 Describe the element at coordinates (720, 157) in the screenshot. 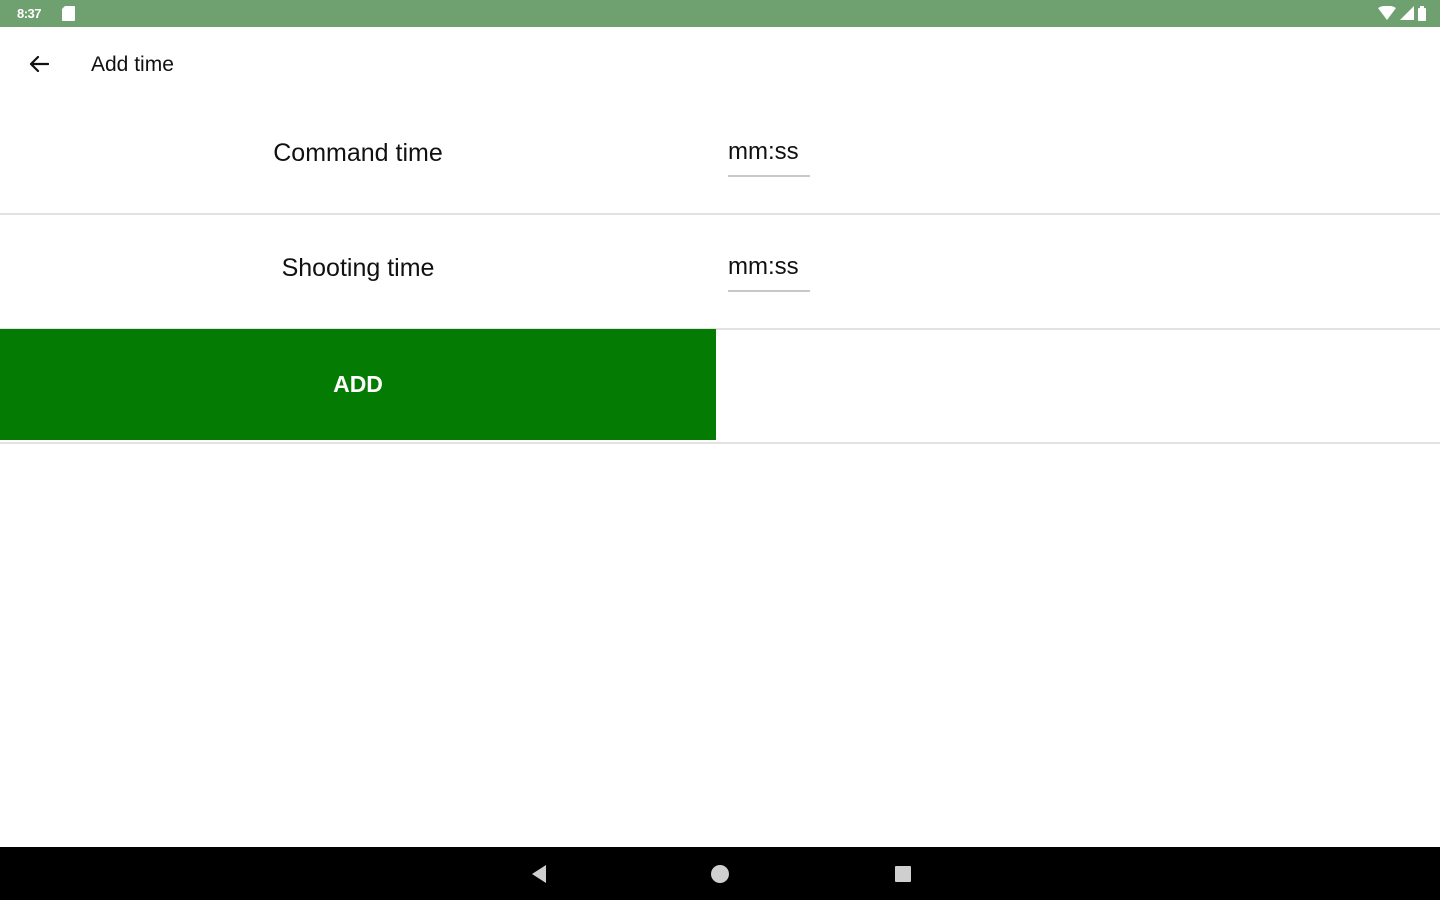

I see `command-time-row: Command time` at that location.